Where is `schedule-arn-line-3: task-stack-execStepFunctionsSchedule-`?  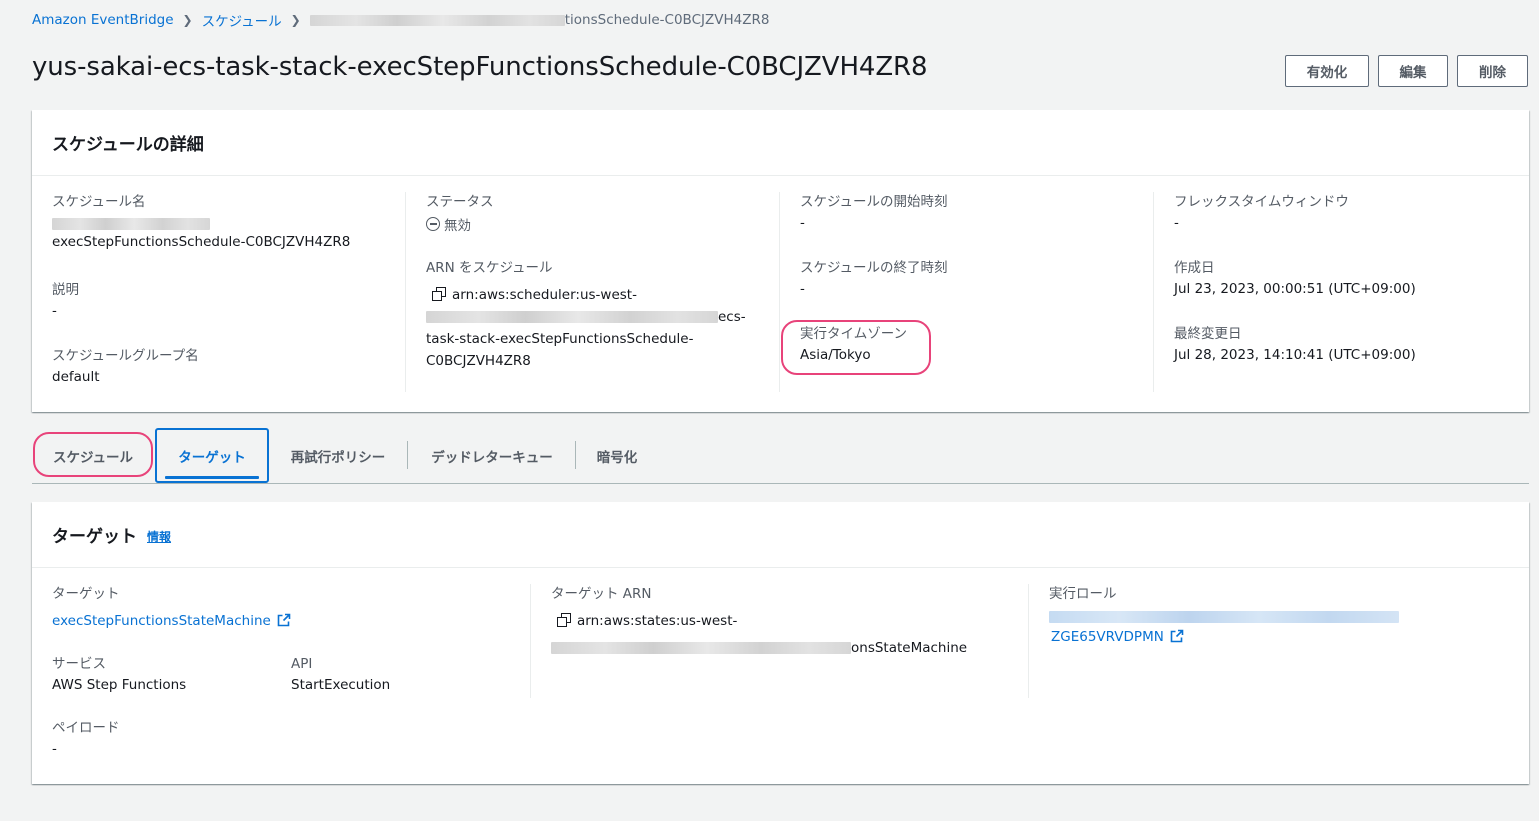
schedule-arn-line-3: task-stack-execStepFunctionsSchedule- is located at coordinates (560, 339).